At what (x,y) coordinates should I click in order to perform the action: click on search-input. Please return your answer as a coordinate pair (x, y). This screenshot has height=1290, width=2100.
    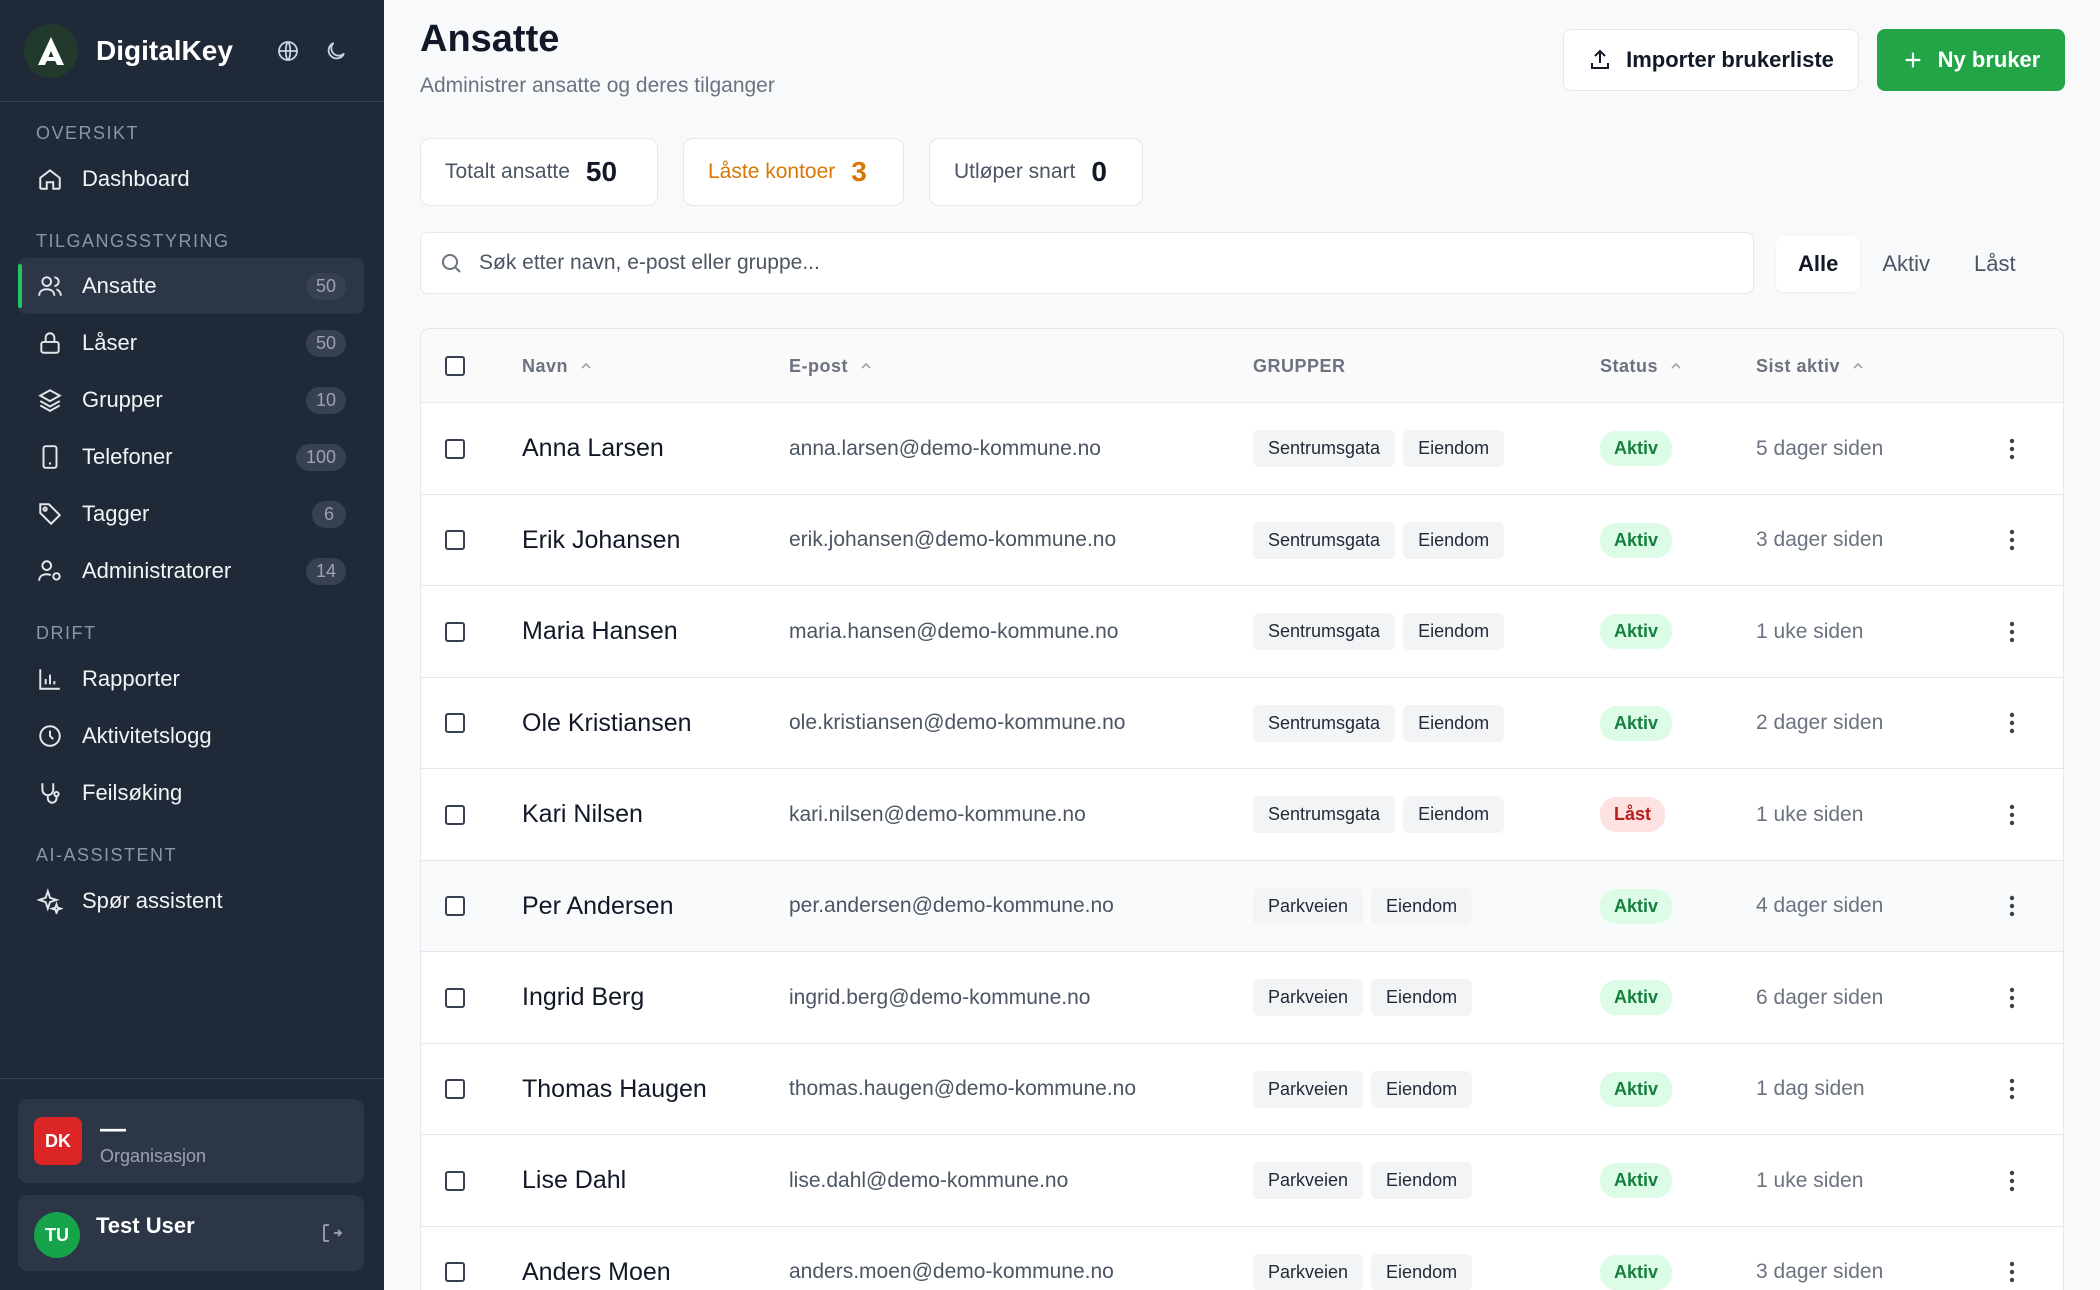
    Looking at the image, I should click on (1107, 263).